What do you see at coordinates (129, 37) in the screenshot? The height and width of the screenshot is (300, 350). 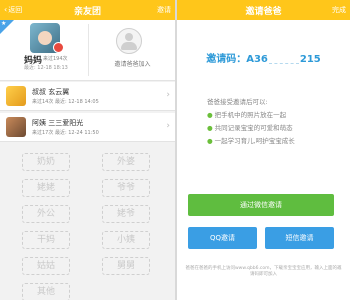 I see `person-head-icon` at bounding box center [129, 37].